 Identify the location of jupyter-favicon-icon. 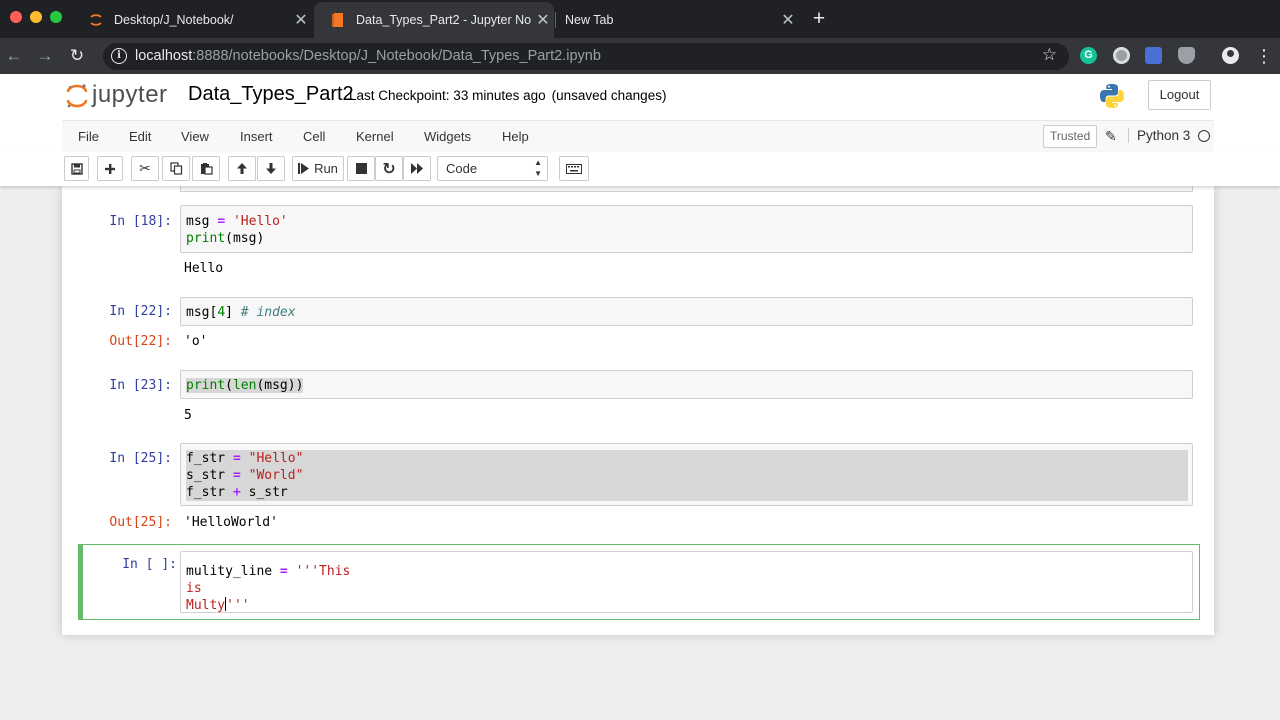
(96, 20).